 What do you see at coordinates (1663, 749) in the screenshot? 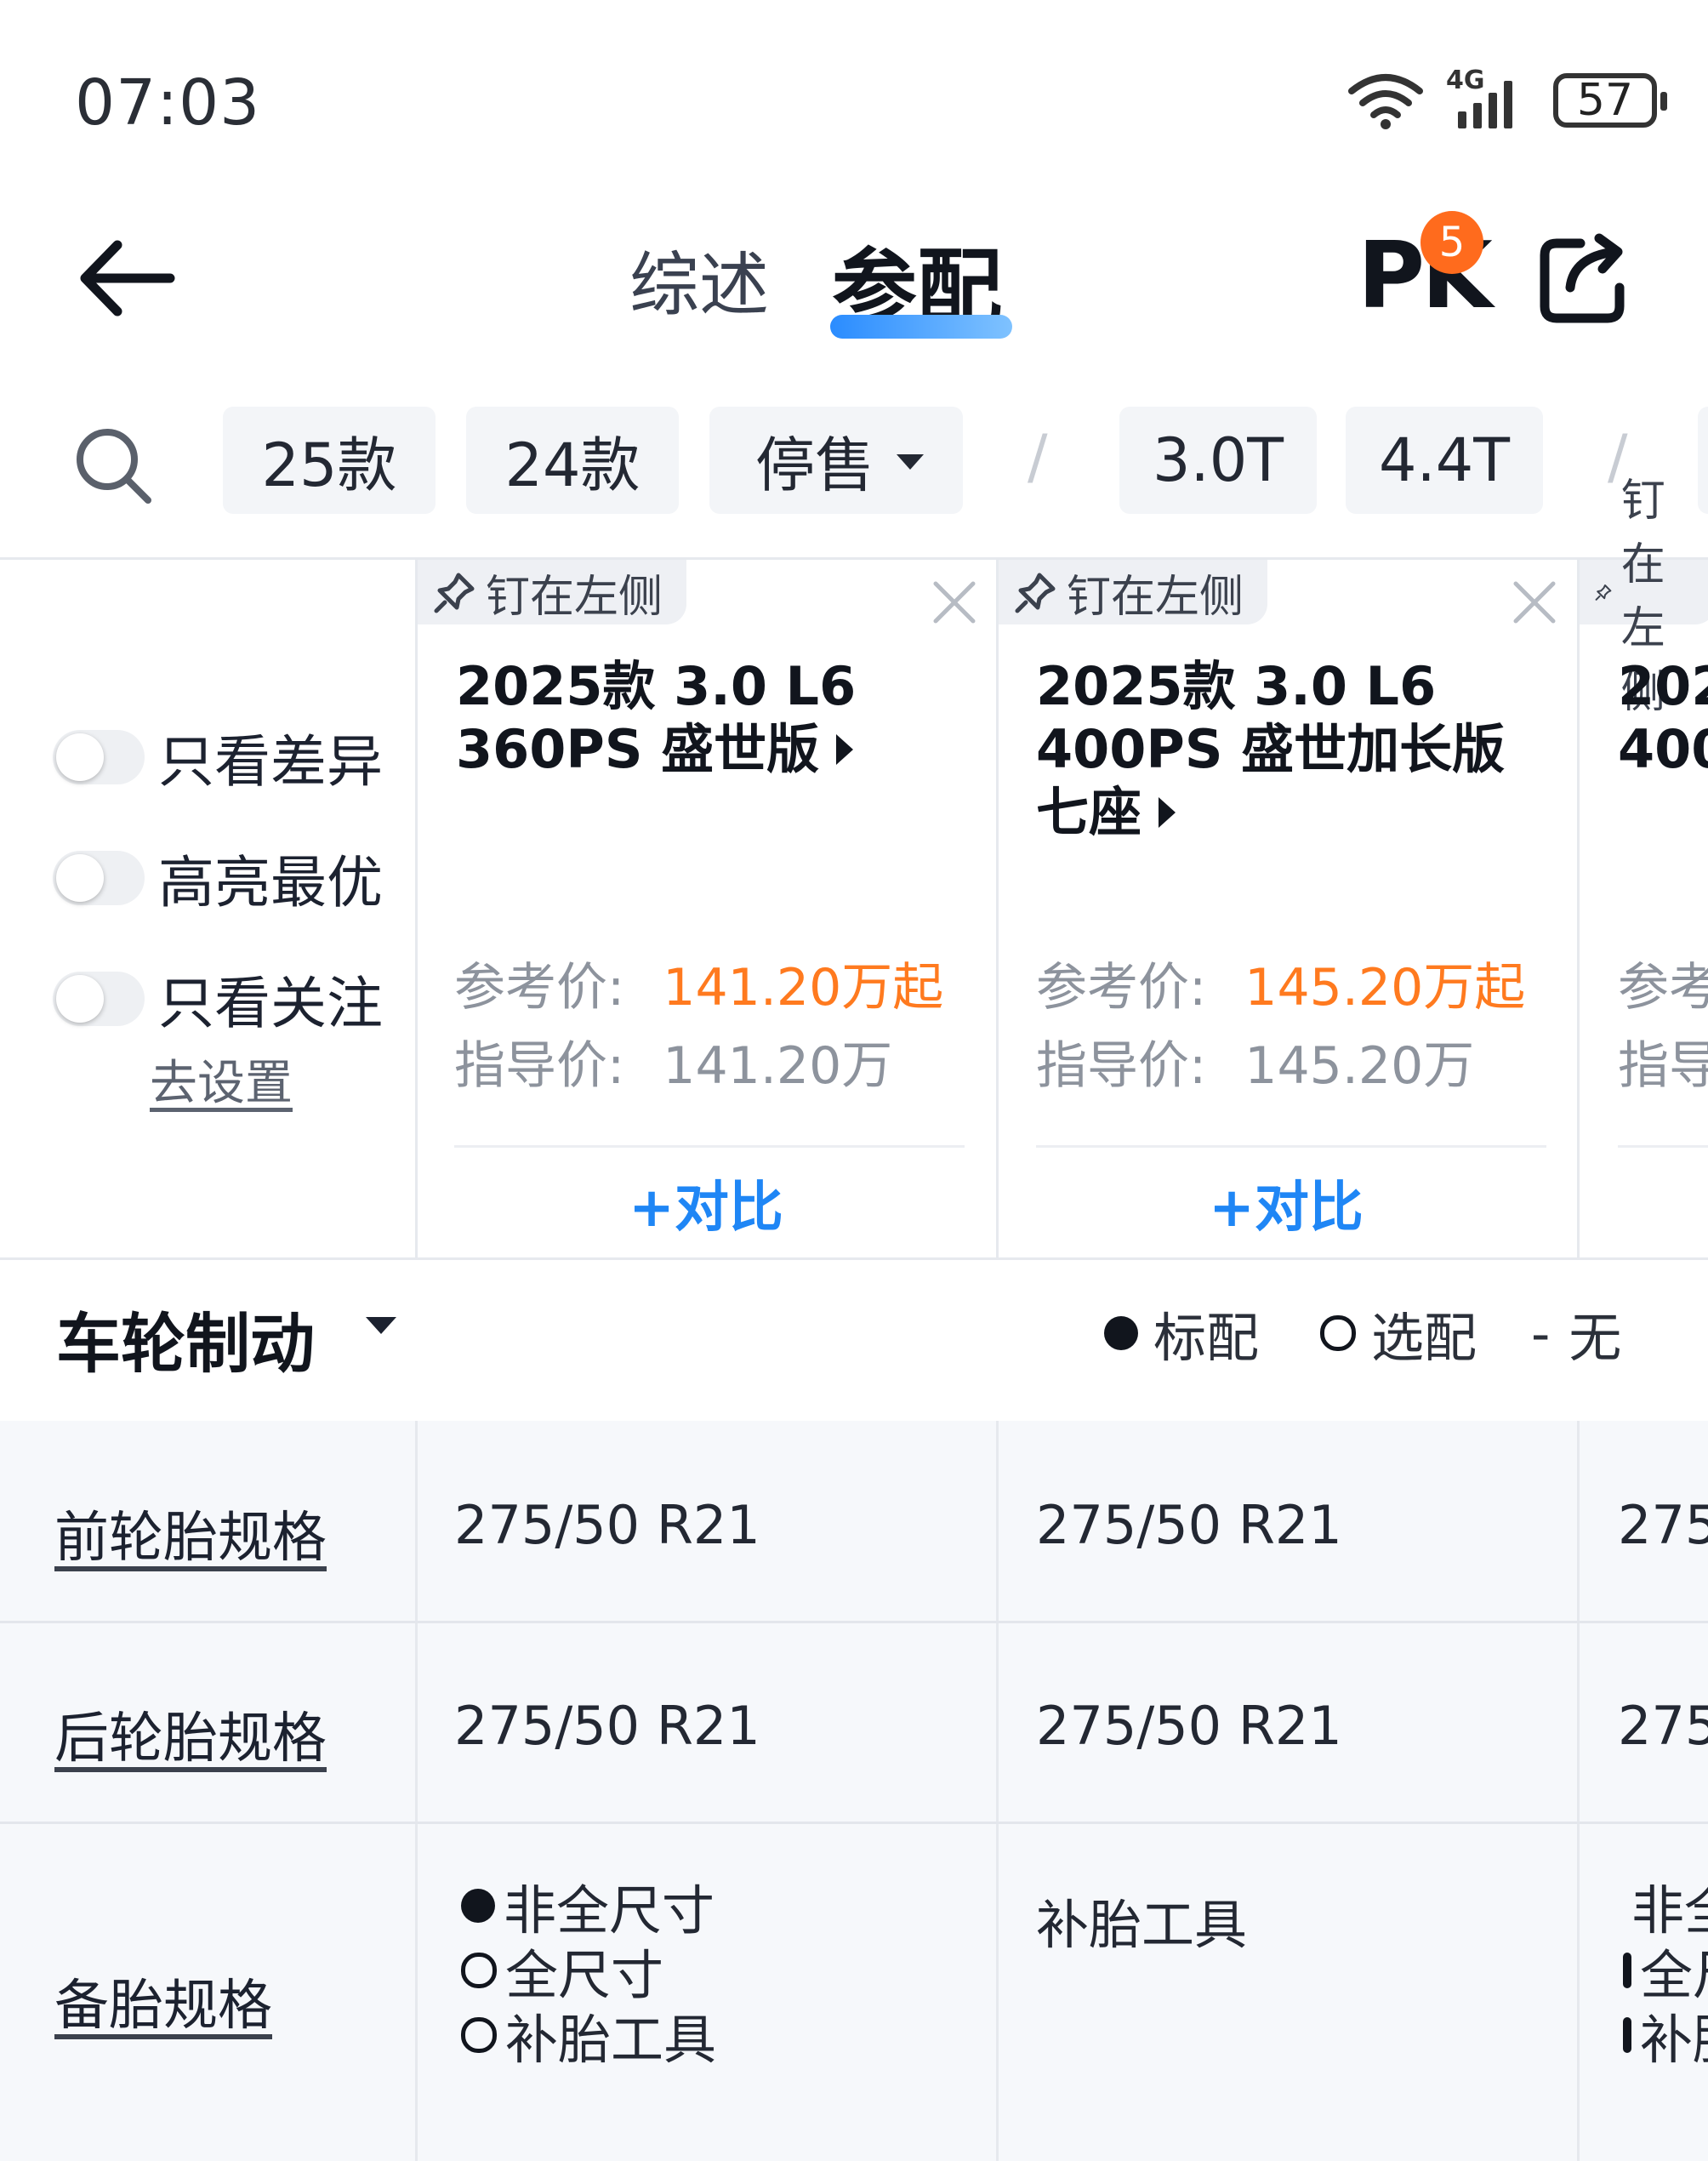
I see `car-model-line: 400PS` at bounding box center [1663, 749].